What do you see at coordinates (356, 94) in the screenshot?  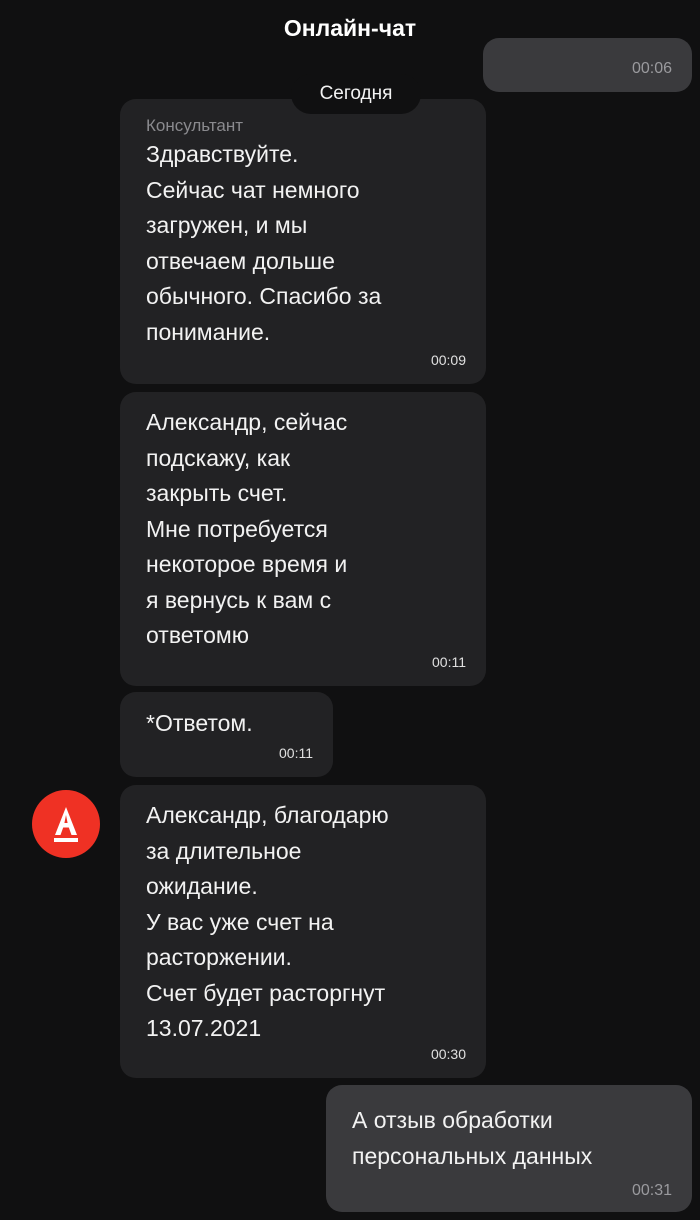 I see `date-separator: Сегодня` at bounding box center [356, 94].